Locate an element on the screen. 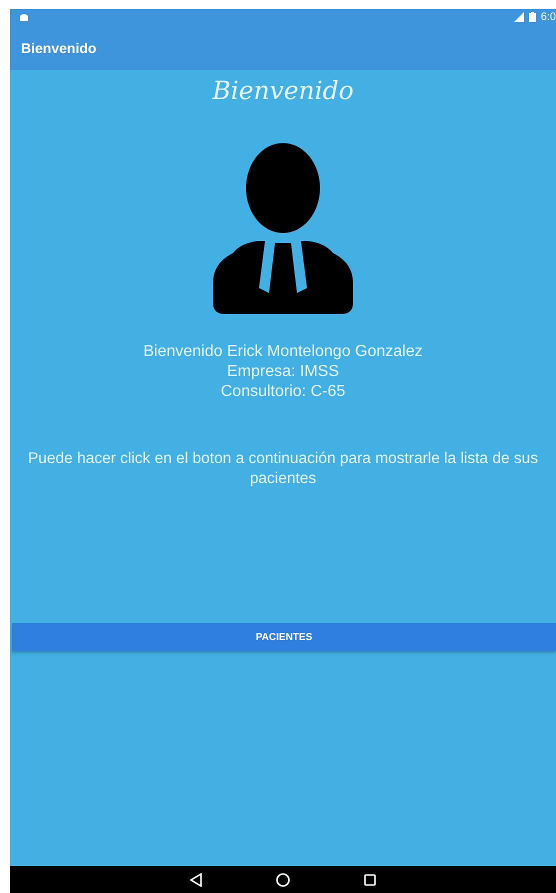  signal-icon is located at coordinates (519, 17).